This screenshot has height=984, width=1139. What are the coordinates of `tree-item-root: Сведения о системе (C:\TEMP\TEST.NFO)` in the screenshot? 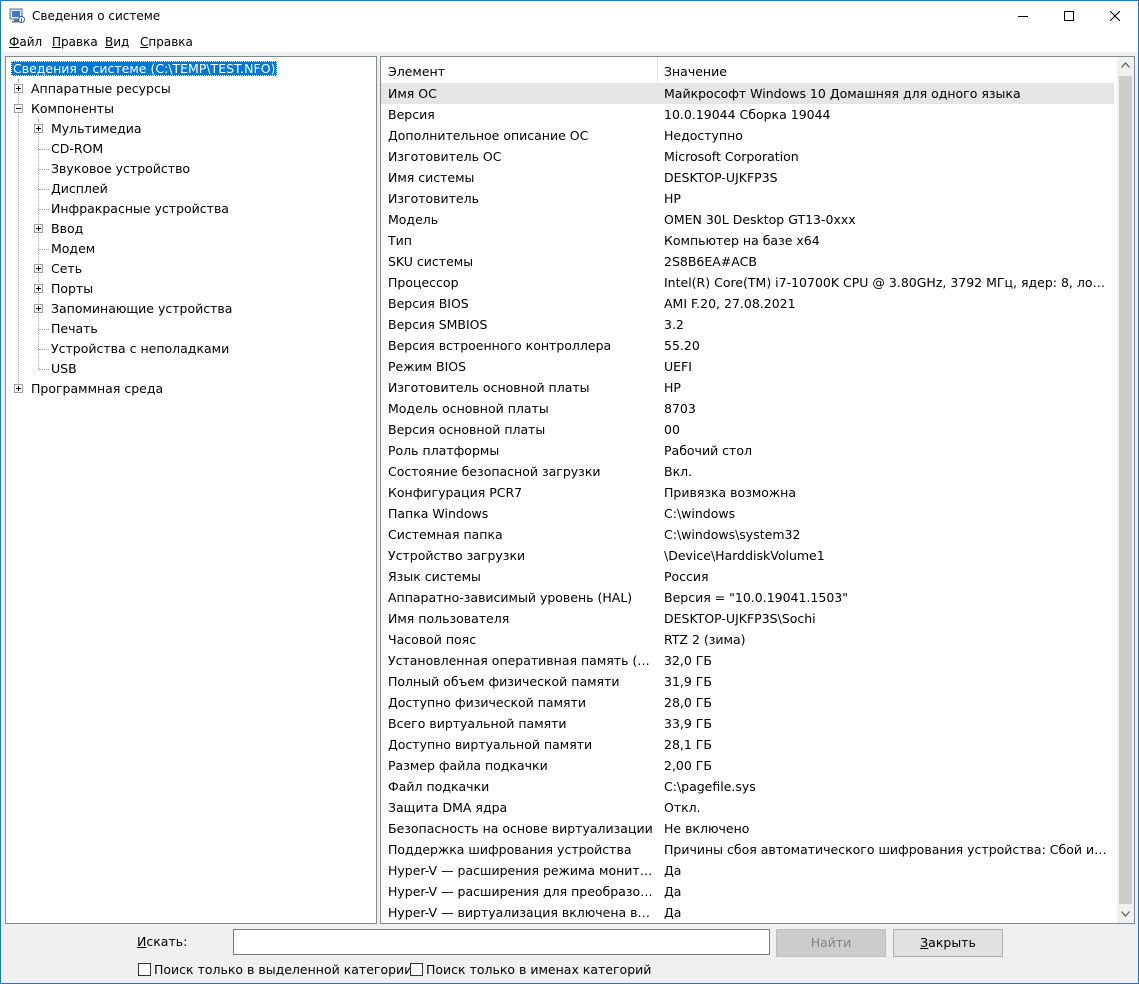 It's located at (144, 69).